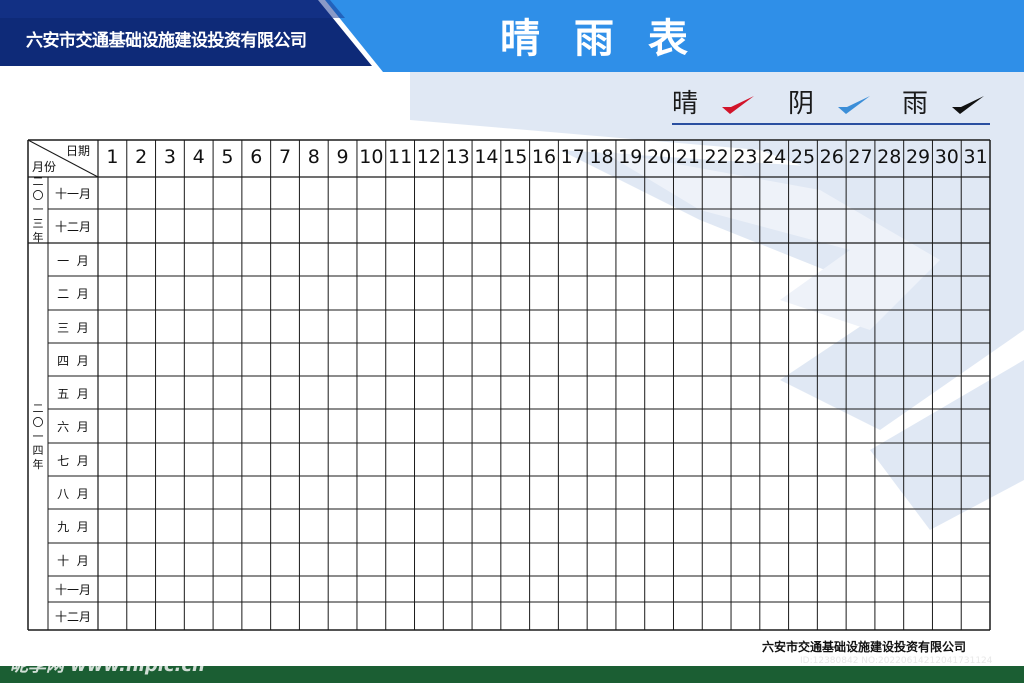  I want to click on day-header: 27, so click(860, 157).